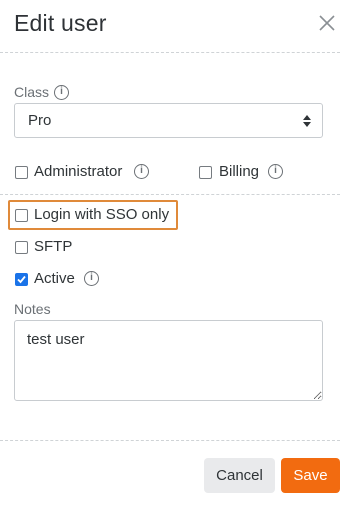 The image size is (340, 506). I want to click on sort-arrows-icon, so click(307, 121).